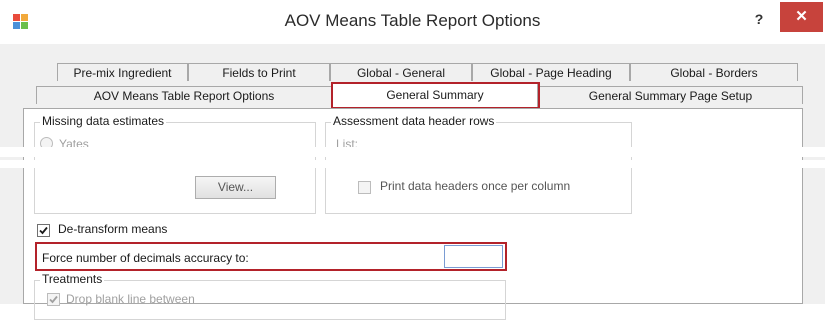  I want to click on missing-data-group, so click(175, 168).